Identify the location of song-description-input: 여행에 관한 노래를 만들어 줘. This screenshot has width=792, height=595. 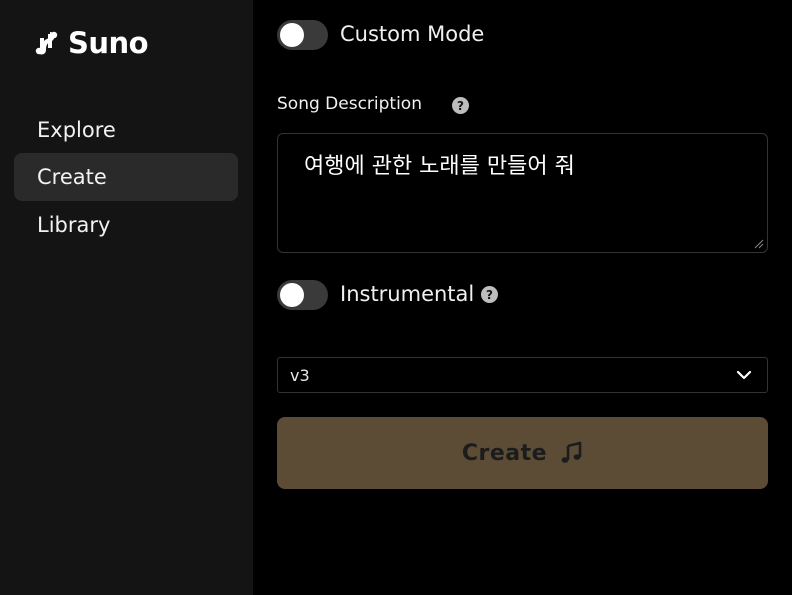
(522, 193).